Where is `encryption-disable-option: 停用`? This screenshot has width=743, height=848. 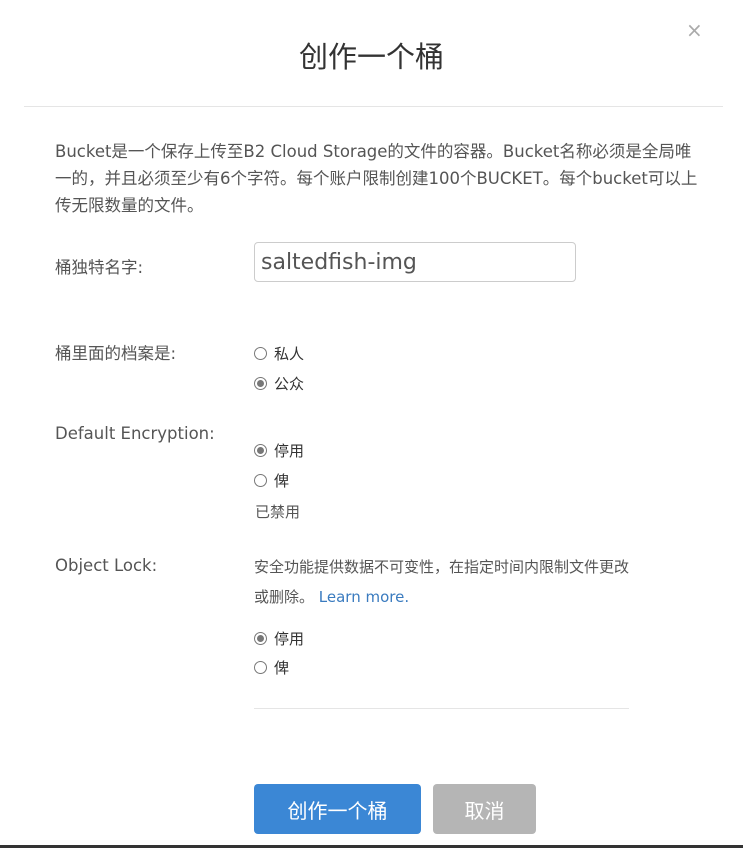 encryption-disable-option: 停用 is located at coordinates (279, 450).